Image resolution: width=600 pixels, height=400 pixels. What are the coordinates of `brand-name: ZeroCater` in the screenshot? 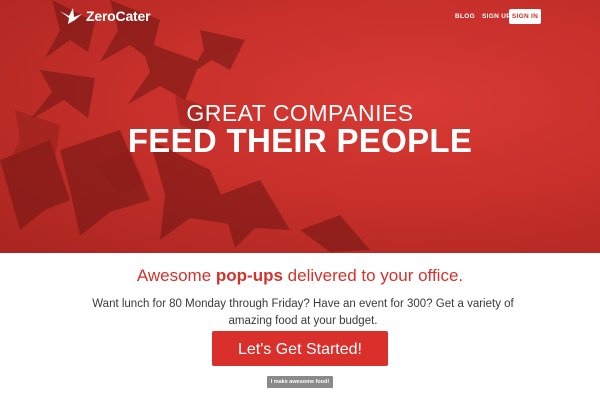 It's located at (118, 16).